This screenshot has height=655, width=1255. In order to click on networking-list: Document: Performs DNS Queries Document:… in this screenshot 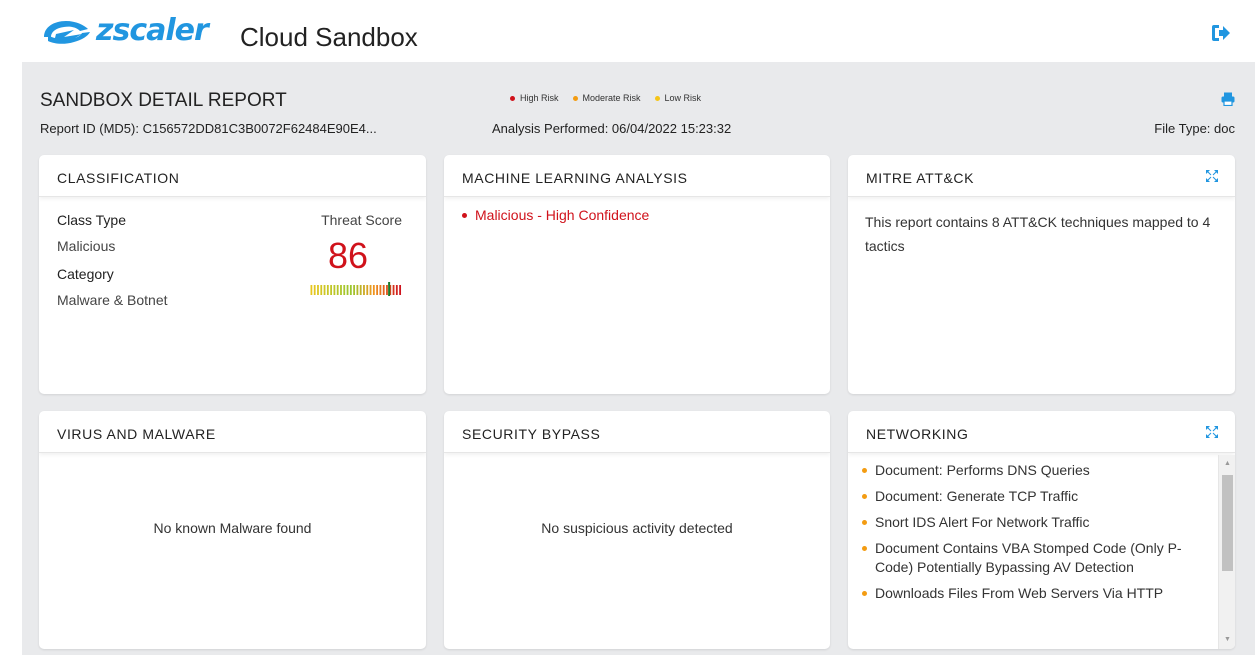, I will do `click(1037, 535)`.